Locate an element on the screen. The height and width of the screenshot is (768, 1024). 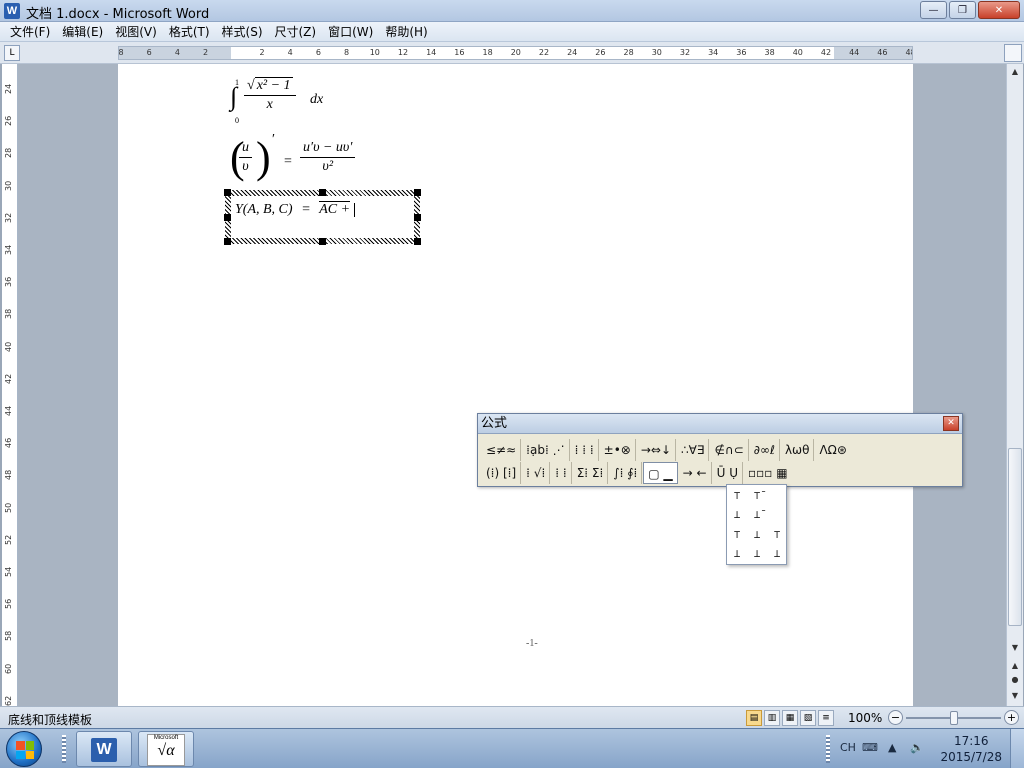
vruler-tick-label: 44 is located at coordinates (8, 410).